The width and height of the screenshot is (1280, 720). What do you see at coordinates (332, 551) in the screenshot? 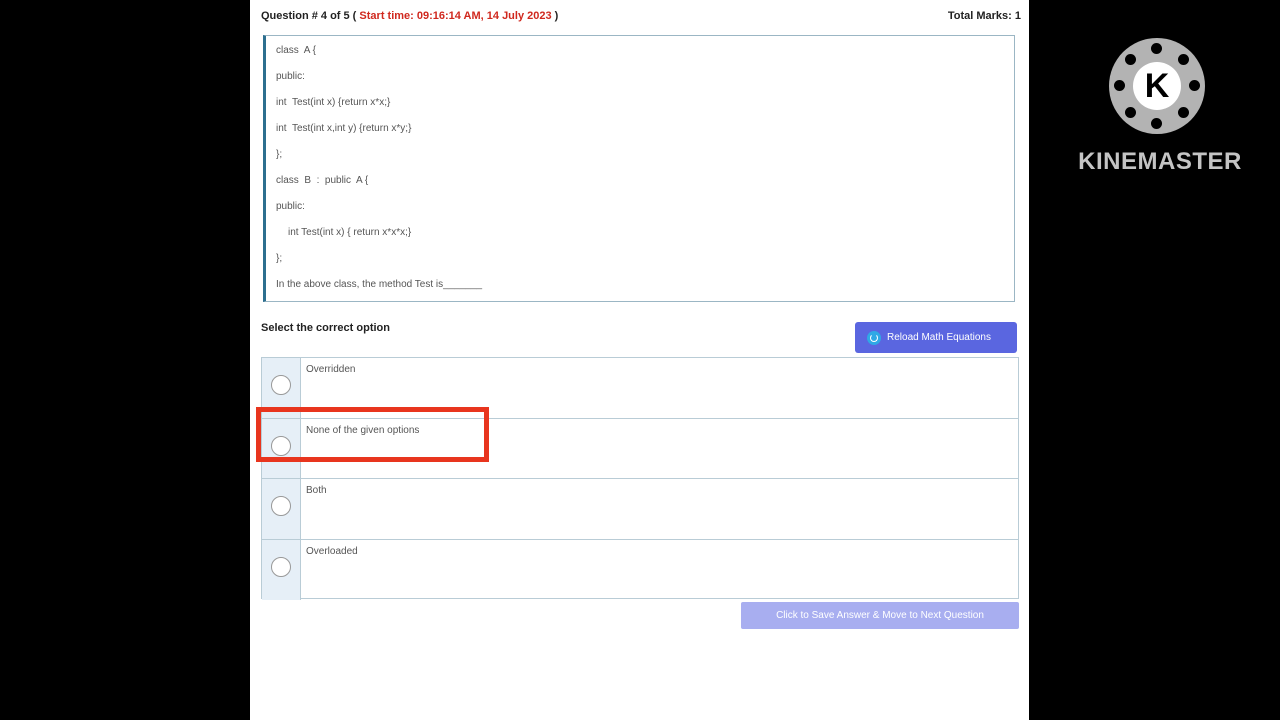
I see `option-label: Overloaded` at bounding box center [332, 551].